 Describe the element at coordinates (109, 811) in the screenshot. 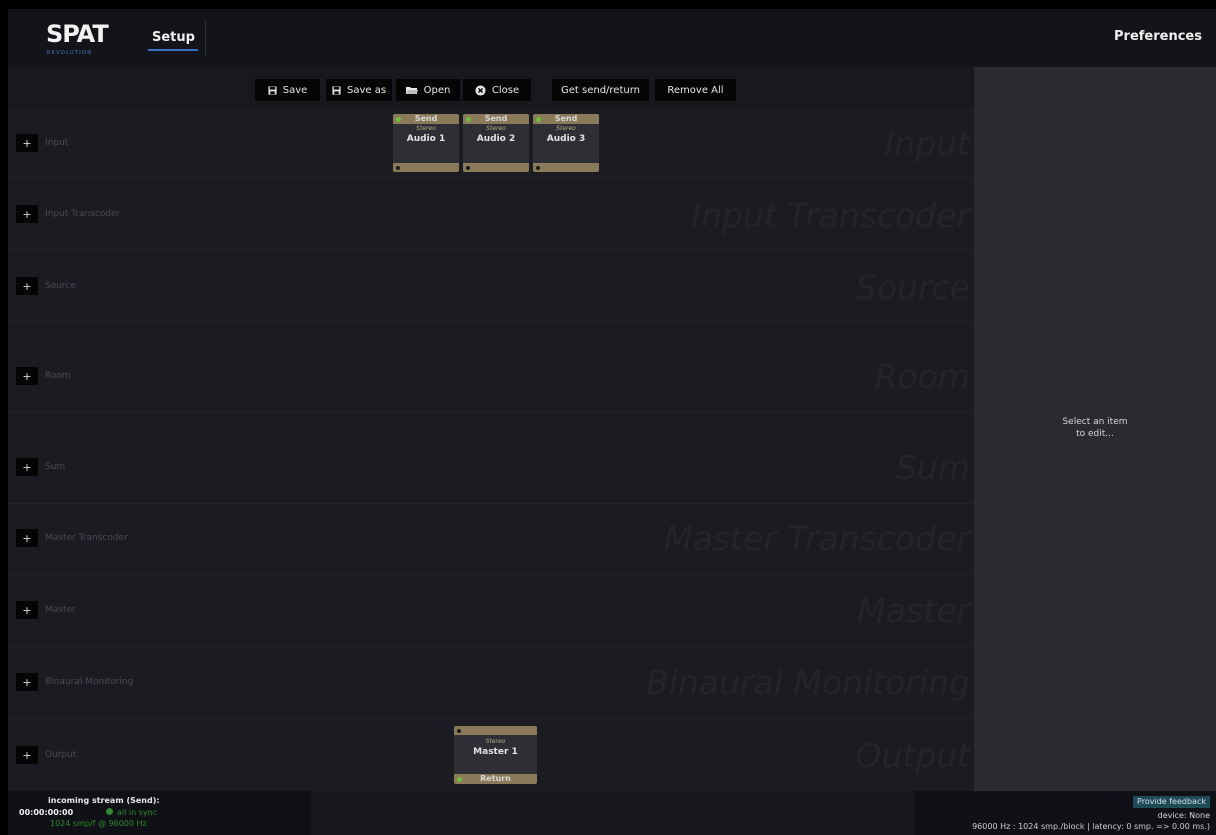

I see `sync-status-dot` at that location.